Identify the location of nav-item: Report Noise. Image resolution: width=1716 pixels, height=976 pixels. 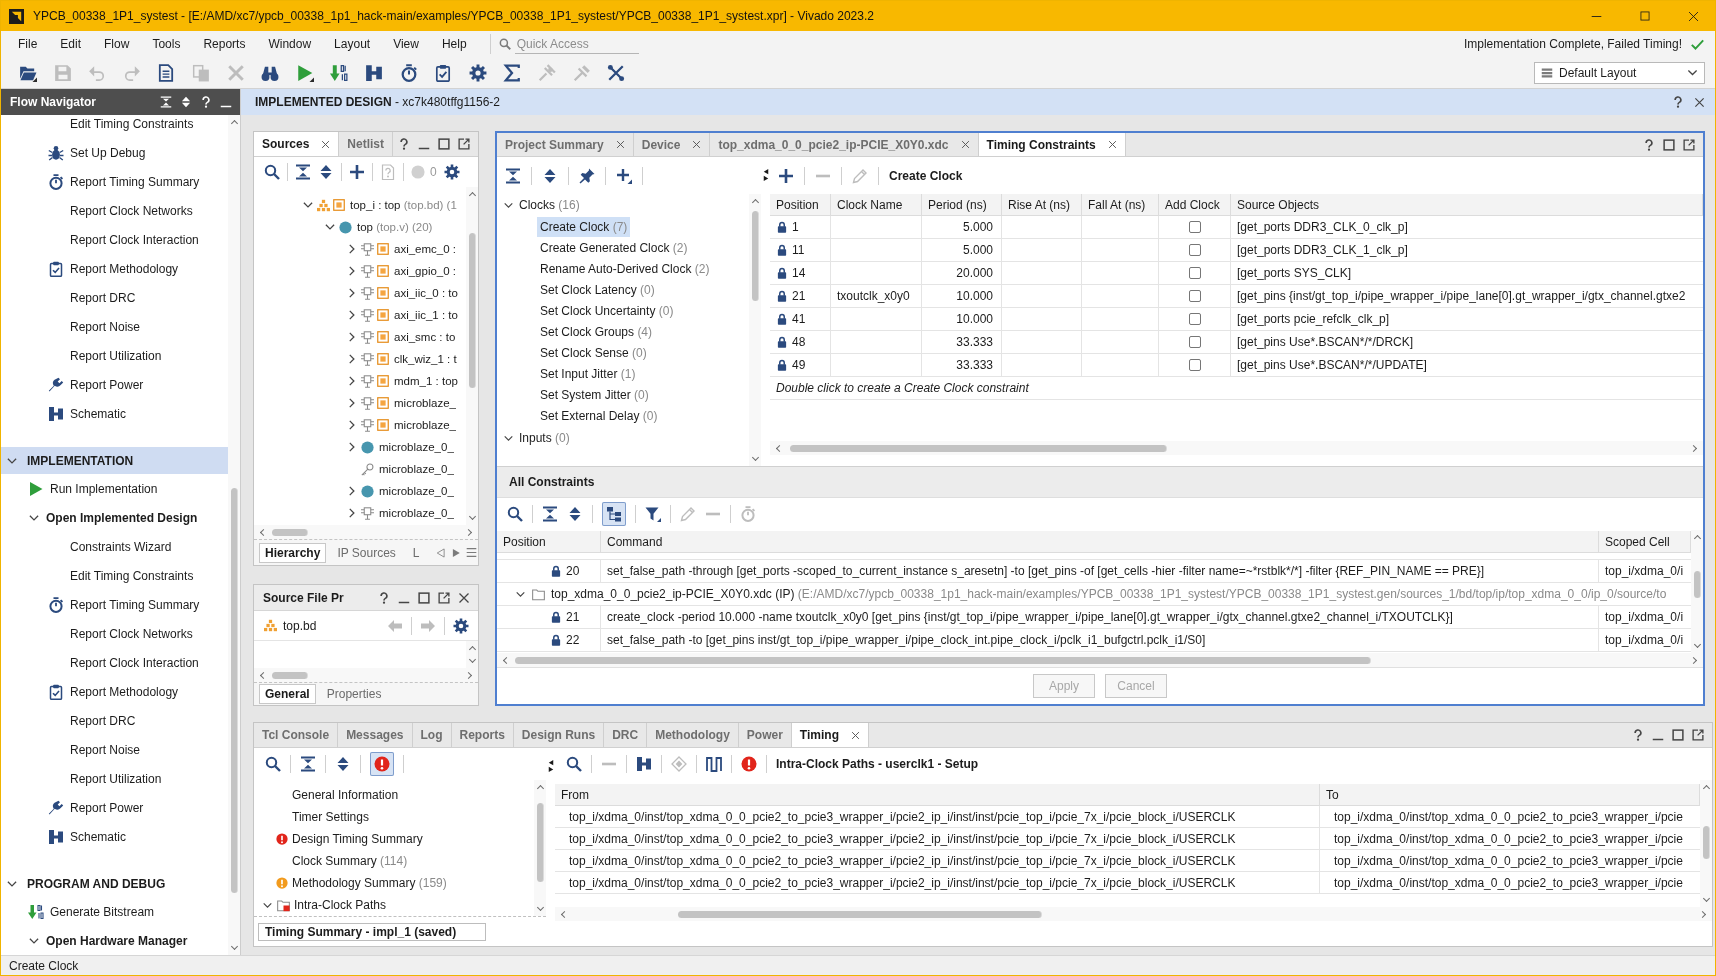
(105, 749).